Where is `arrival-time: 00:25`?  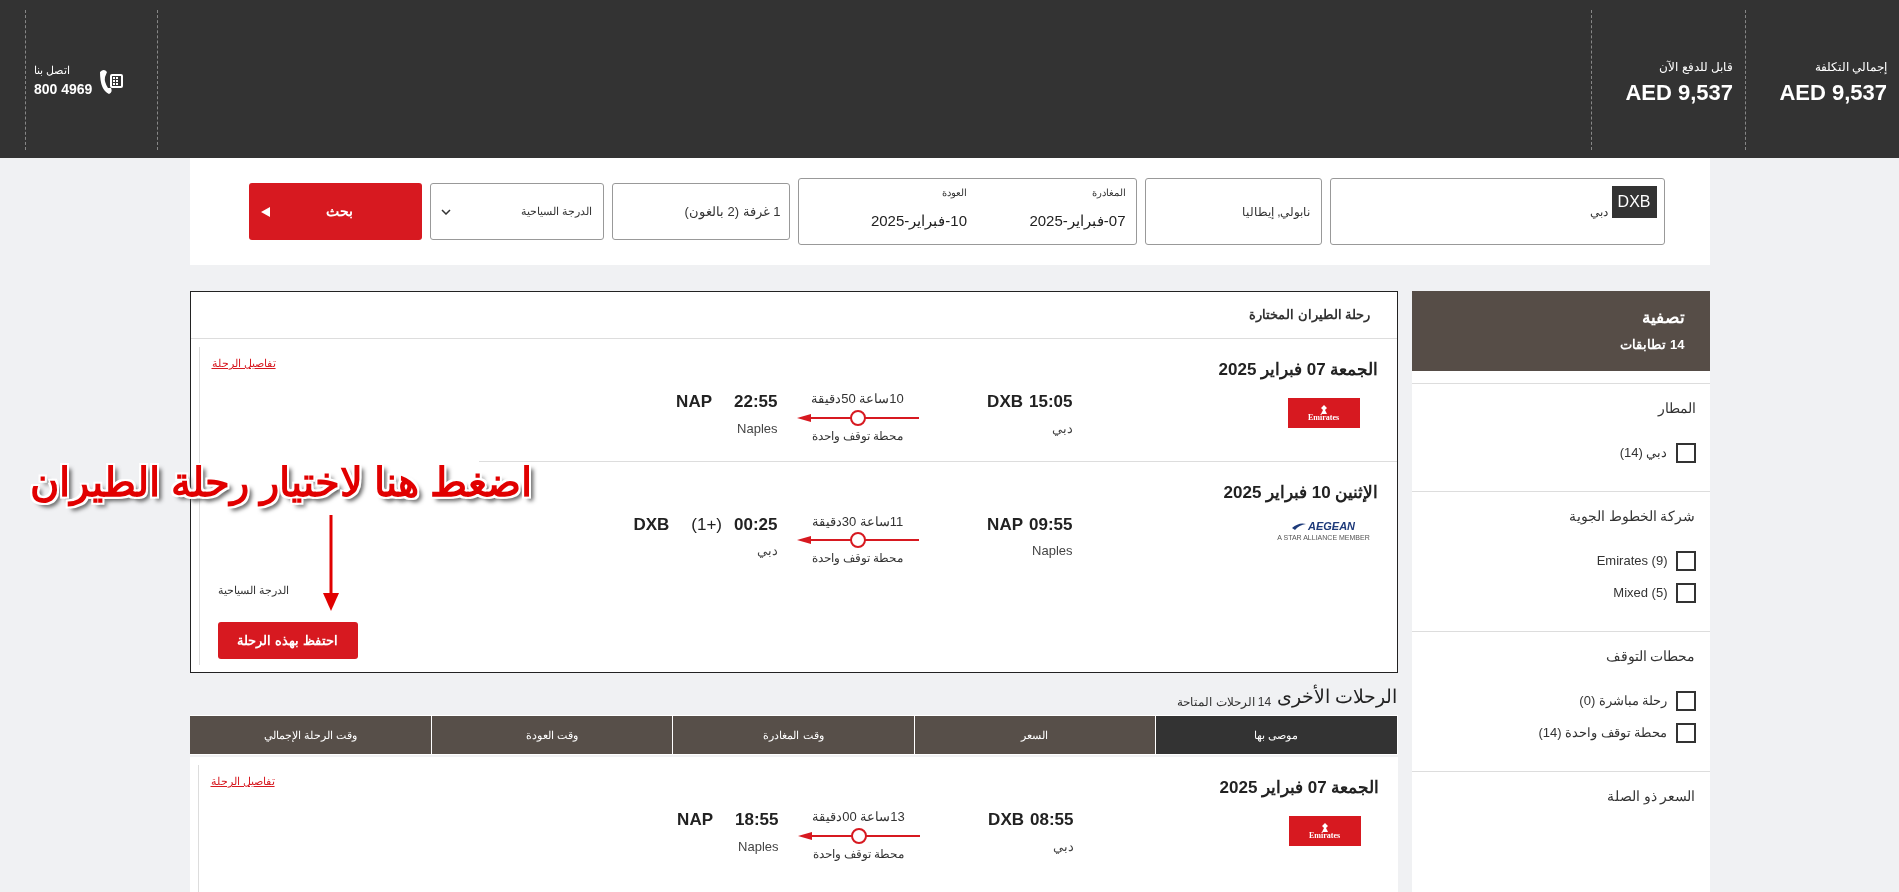
arrival-time: 00:25 is located at coordinates (756, 524).